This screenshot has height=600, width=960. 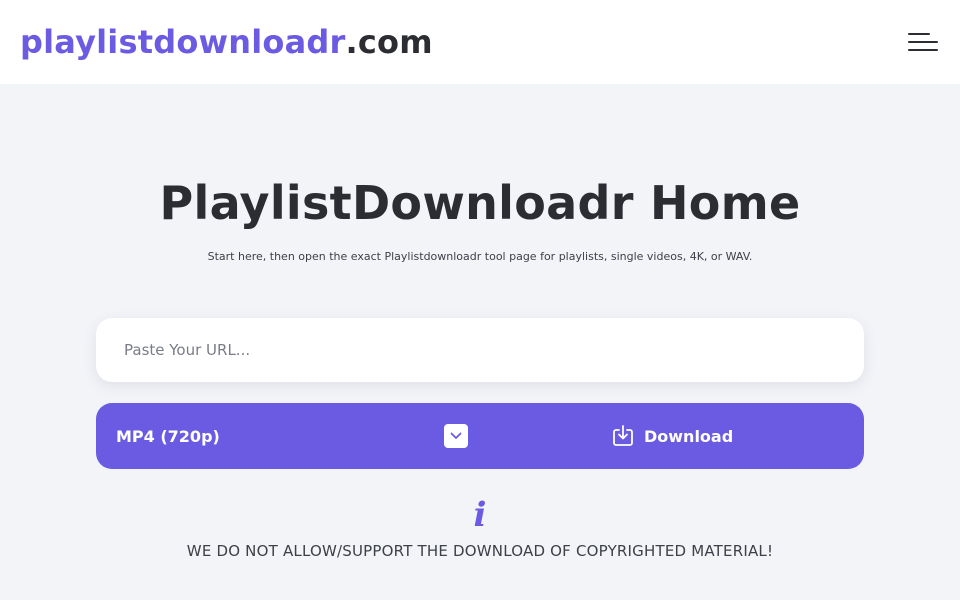 What do you see at coordinates (480, 350) in the screenshot?
I see `url-input` at bounding box center [480, 350].